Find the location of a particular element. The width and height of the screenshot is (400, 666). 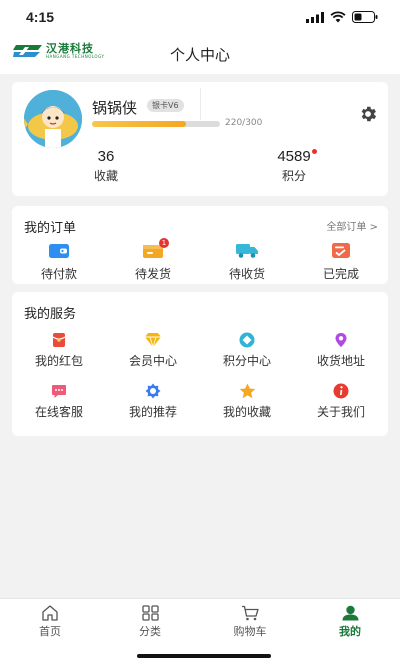

stat-label: 收藏 is located at coordinates (105, 176).